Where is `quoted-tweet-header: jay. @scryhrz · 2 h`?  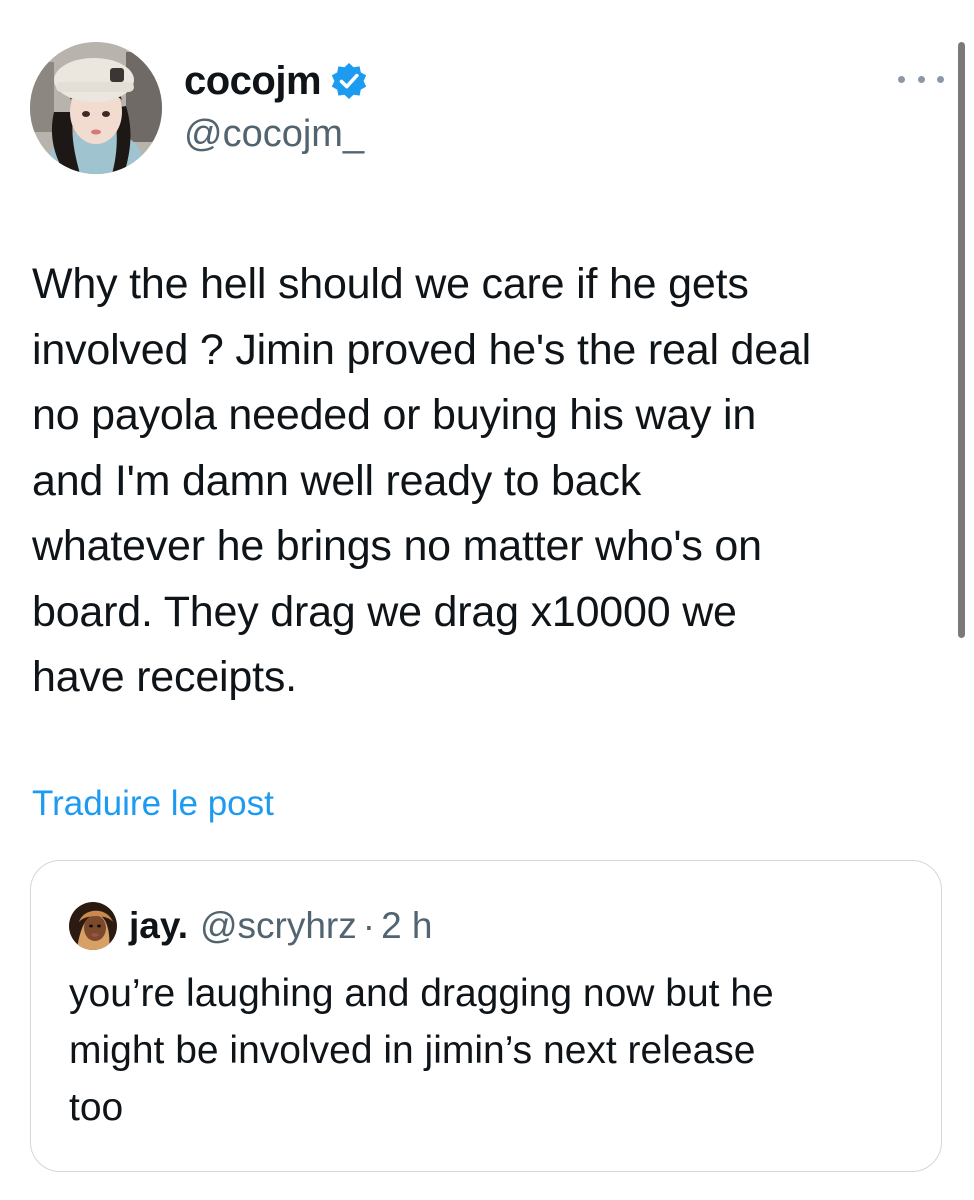 quoted-tweet-header: jay. @scryhrz · 2 h is located at coordinates (251, 926).